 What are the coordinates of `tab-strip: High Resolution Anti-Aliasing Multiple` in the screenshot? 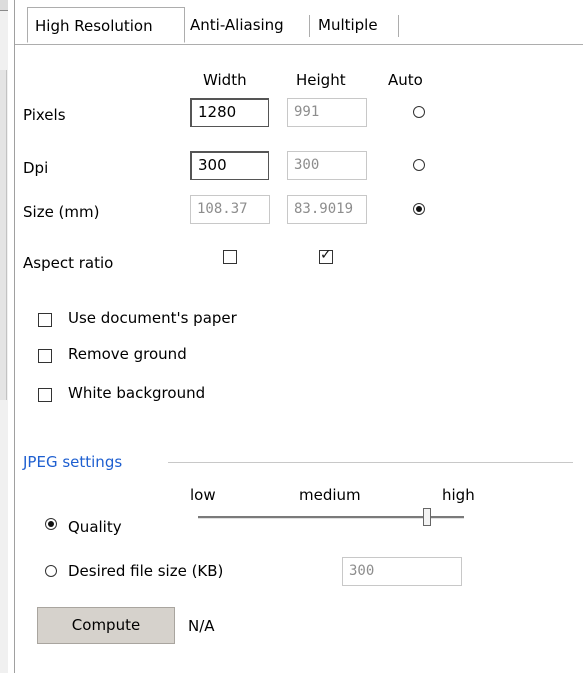 It's located at (299, 22).